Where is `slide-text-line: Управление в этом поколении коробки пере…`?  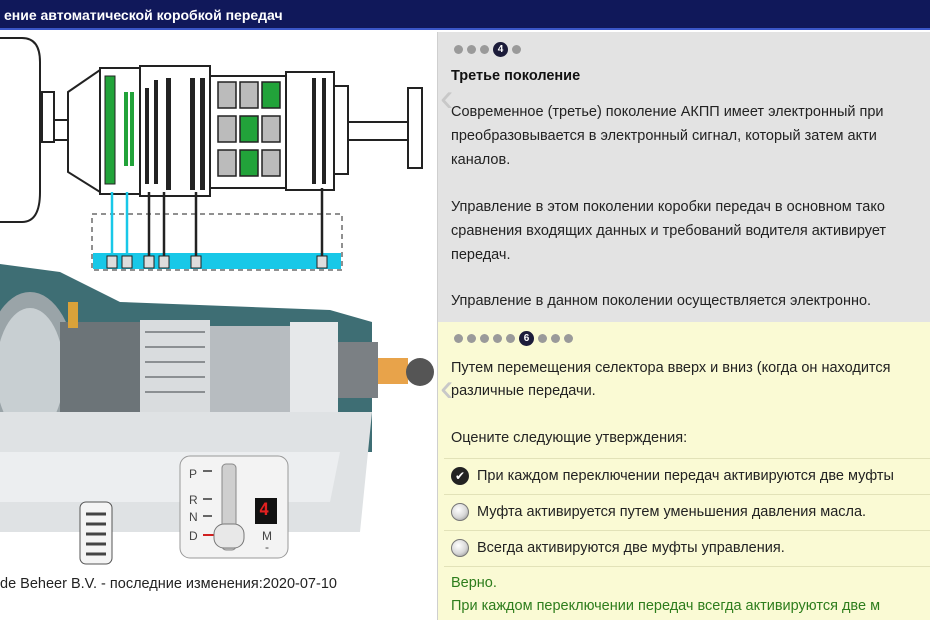
slide-text-line: Управление в этом поколении коробки пере… is located at coordinates (668, 207).